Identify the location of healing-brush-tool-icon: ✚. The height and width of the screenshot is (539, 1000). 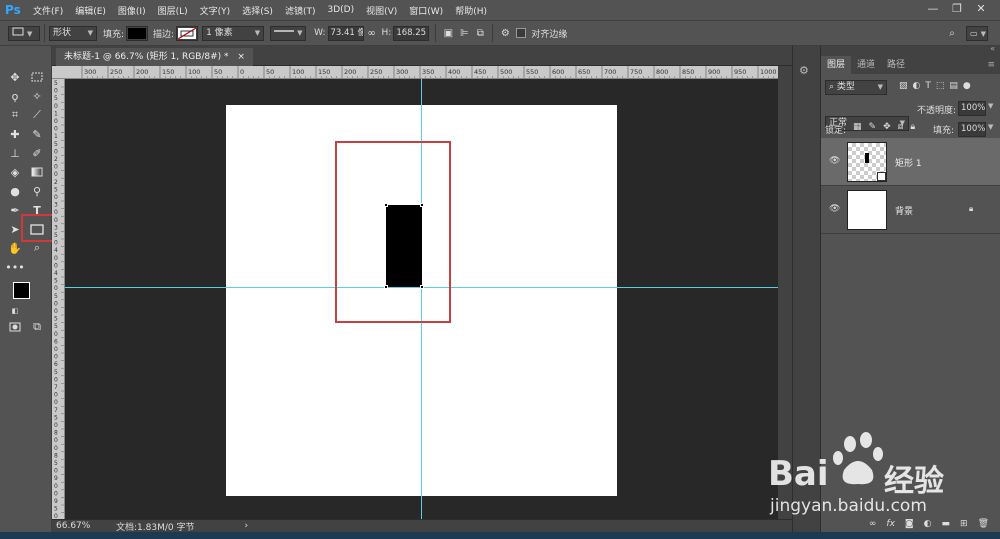
(15, 134).